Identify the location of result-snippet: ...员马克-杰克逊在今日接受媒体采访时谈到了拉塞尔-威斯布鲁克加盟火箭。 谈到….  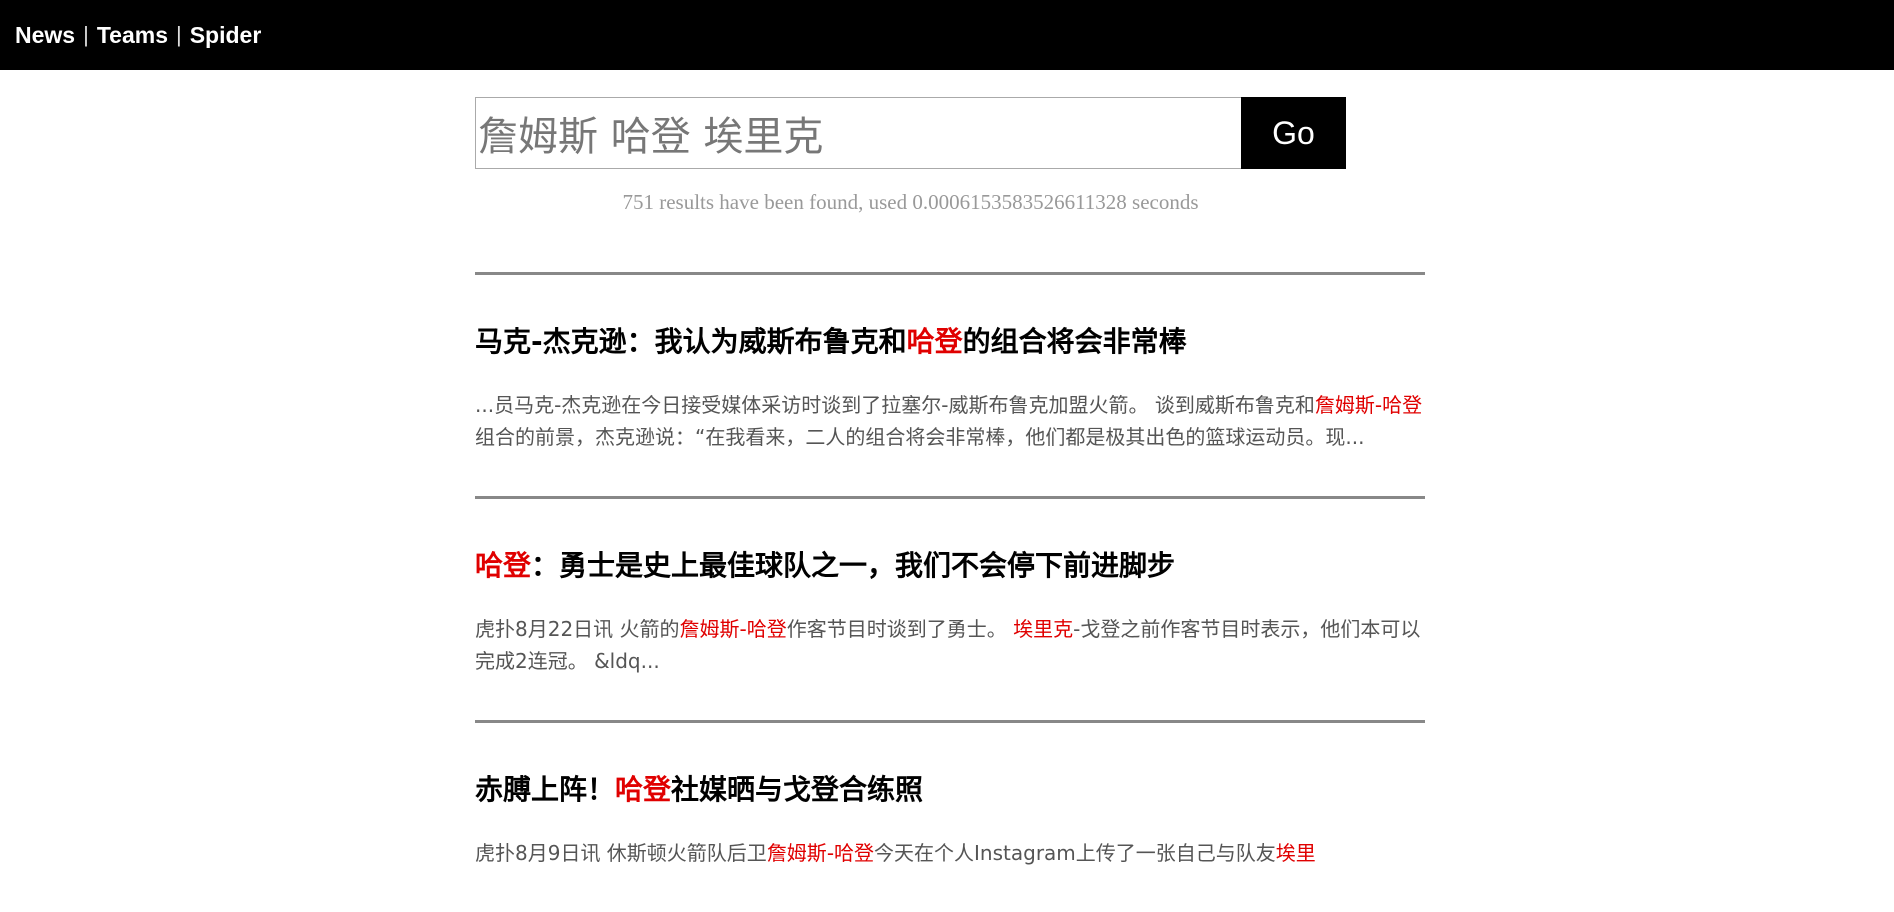
(950, 421).